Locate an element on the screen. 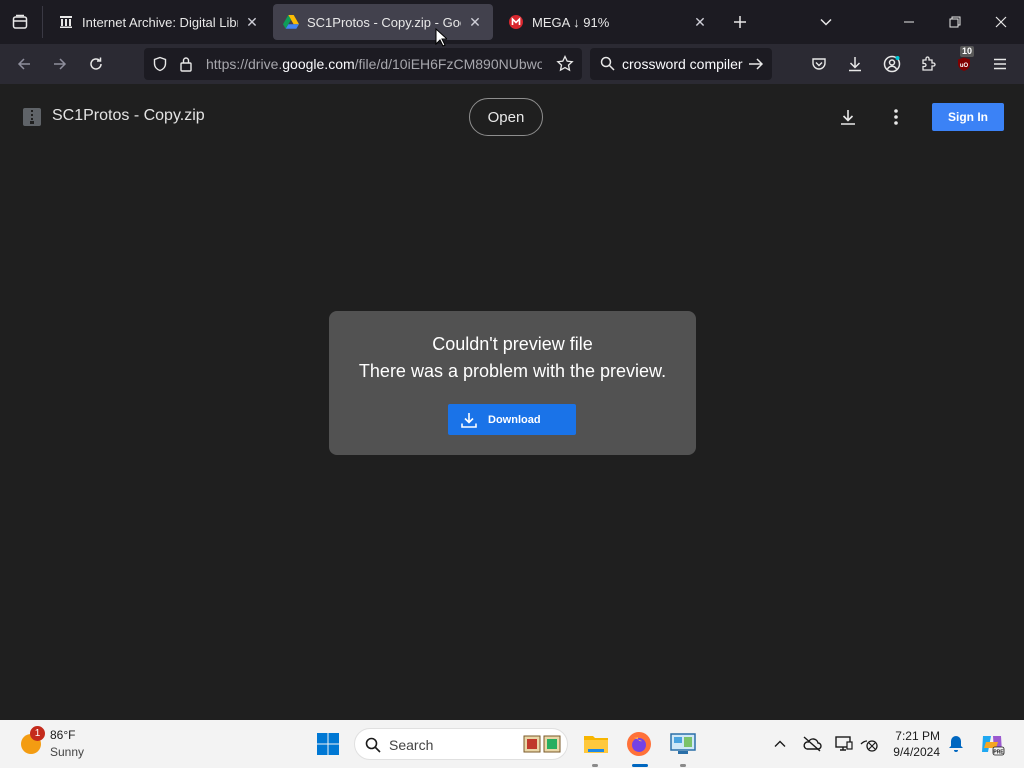 The width and height of the screenshot is (1024, 768). error-message: There was a problem with the preview. is located at coordinates (512, 371).